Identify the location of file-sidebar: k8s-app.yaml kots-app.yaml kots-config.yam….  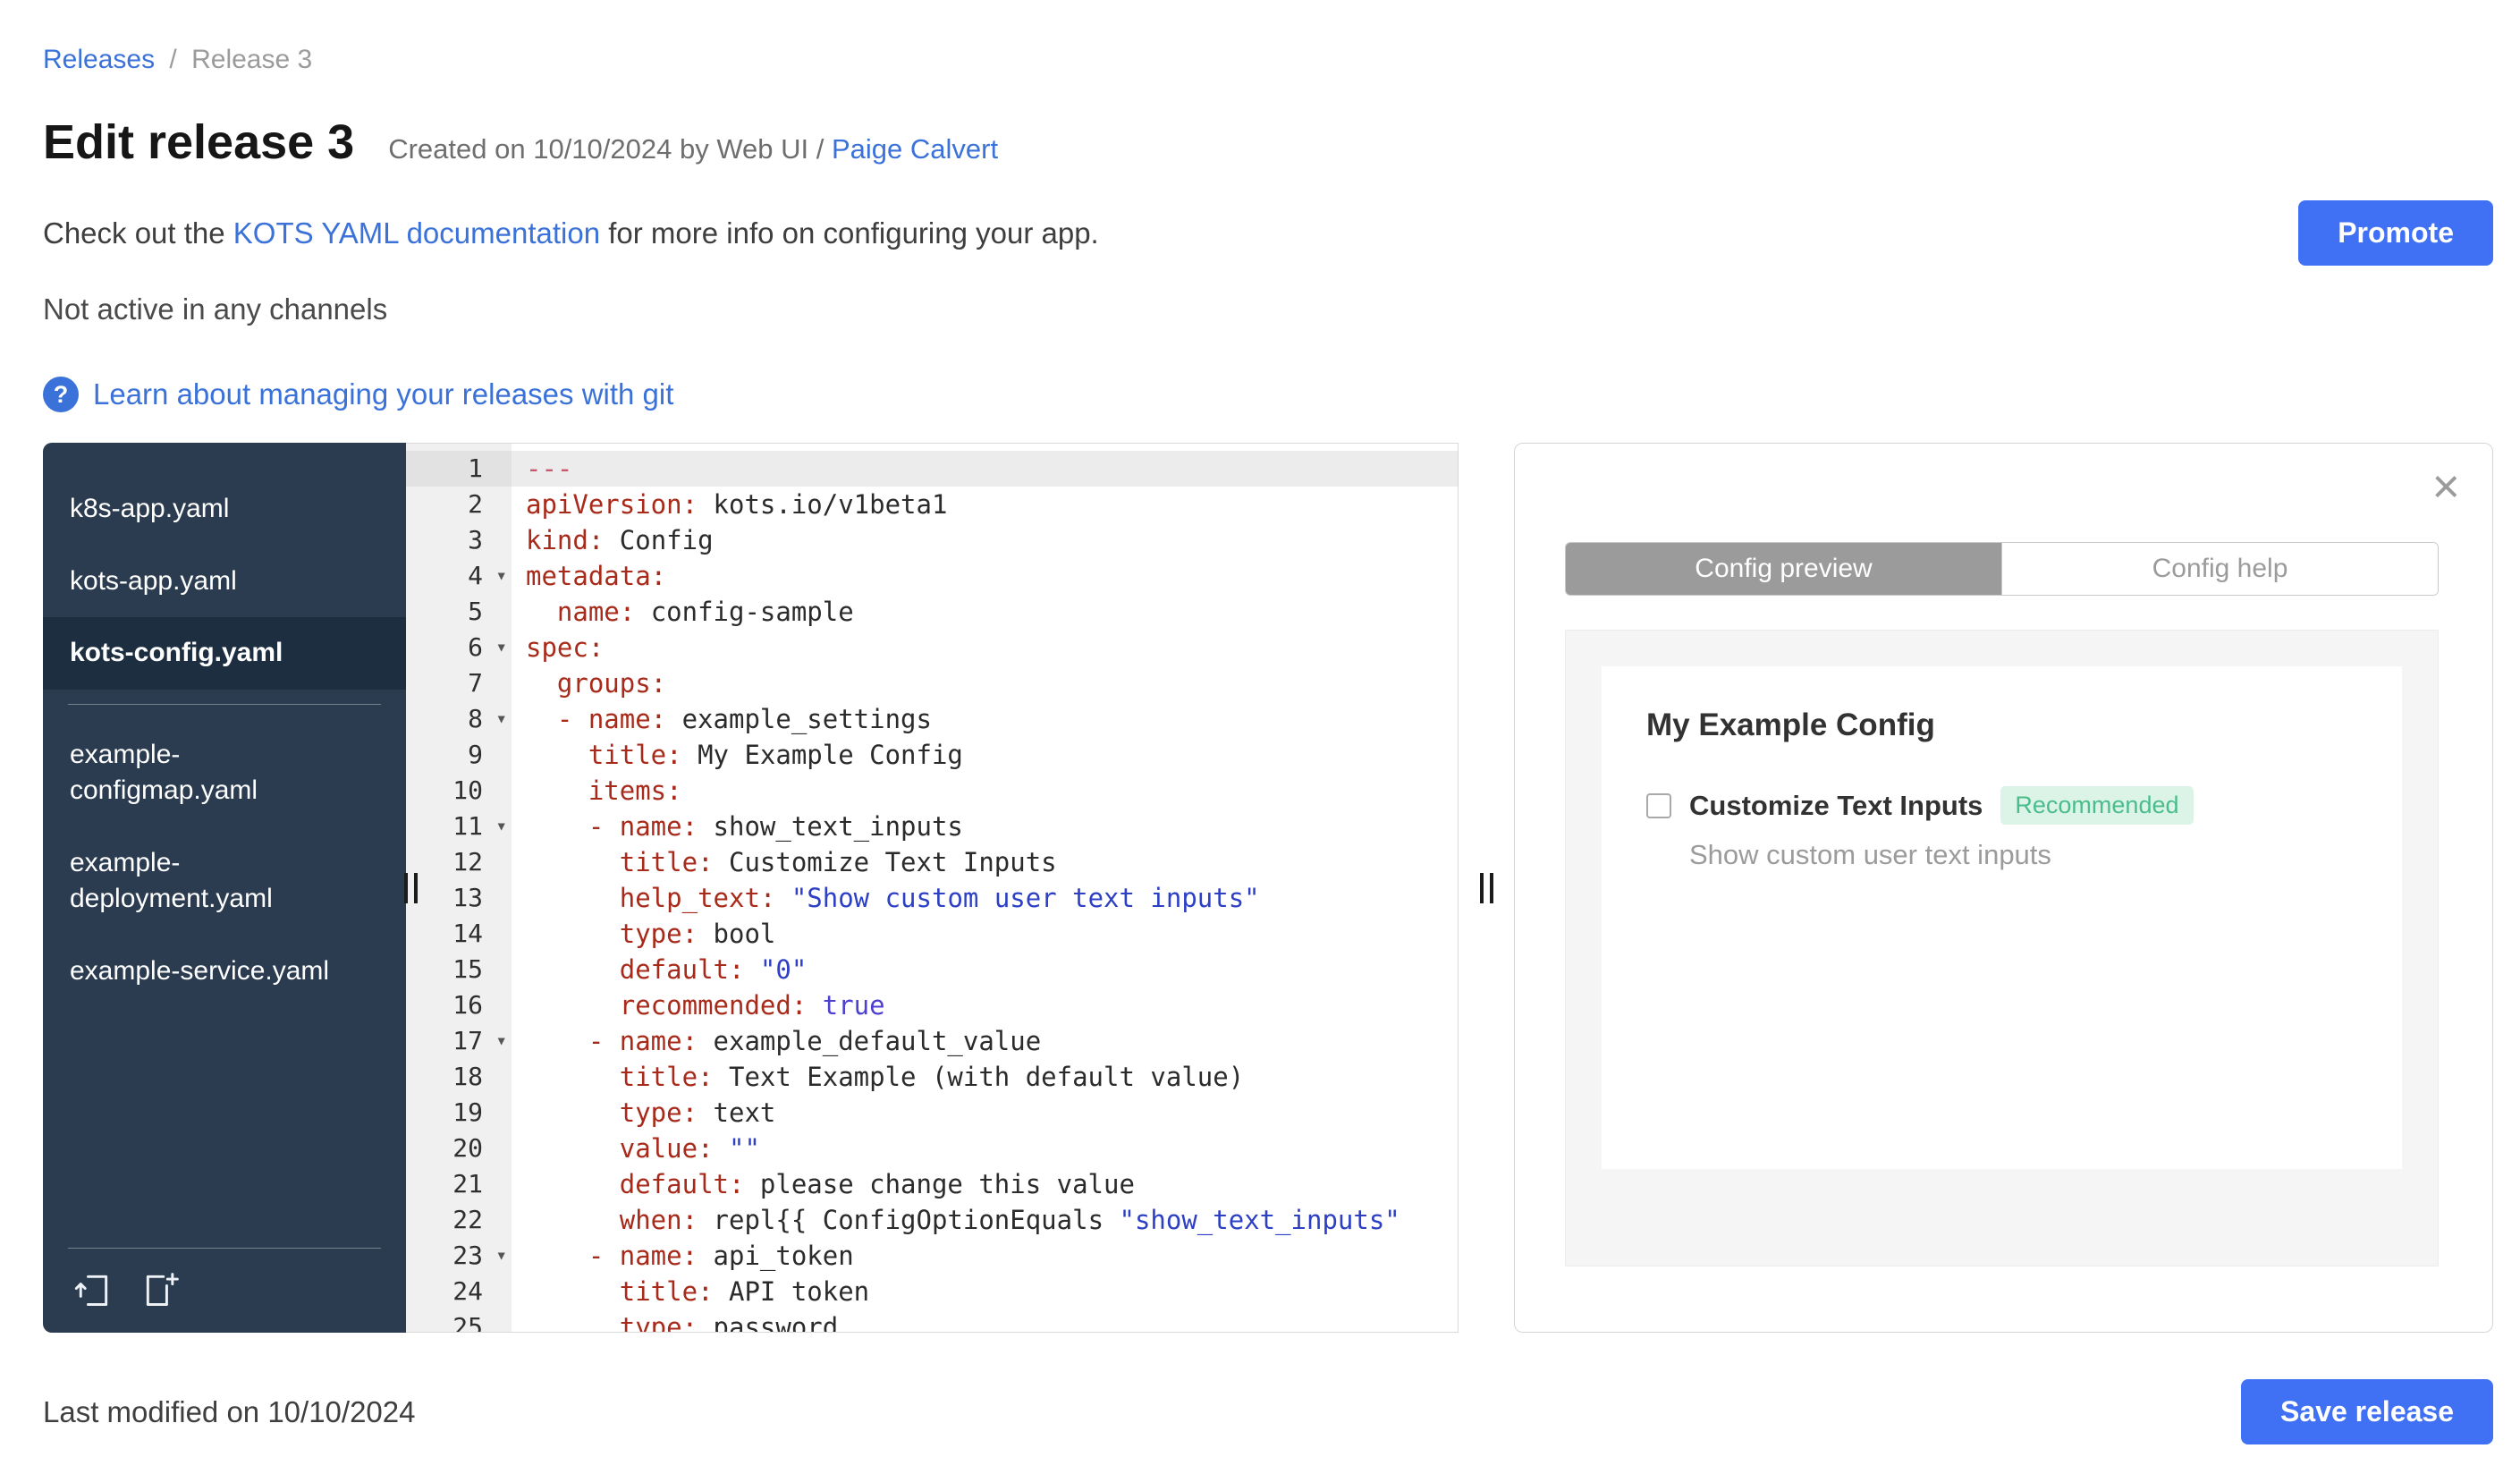
(224, 888).